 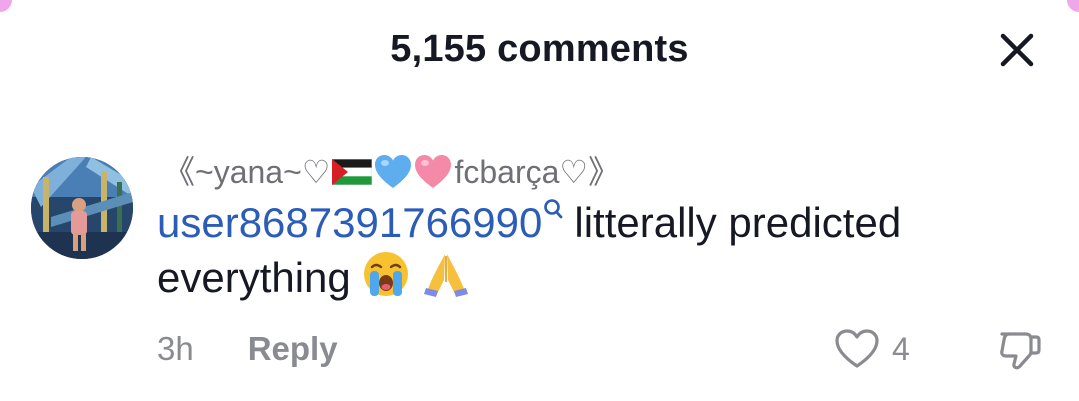 I want to click on loudly-crying-face-icon, so click(x=386, y=274).